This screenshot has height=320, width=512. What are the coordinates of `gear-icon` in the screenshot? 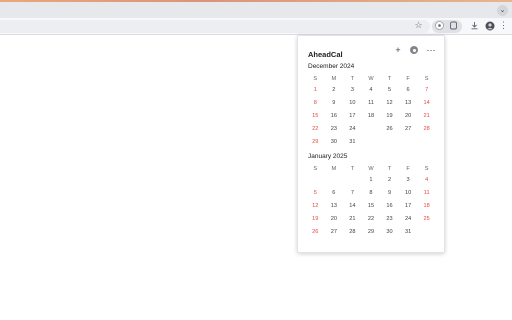 It's located at (414, 50).